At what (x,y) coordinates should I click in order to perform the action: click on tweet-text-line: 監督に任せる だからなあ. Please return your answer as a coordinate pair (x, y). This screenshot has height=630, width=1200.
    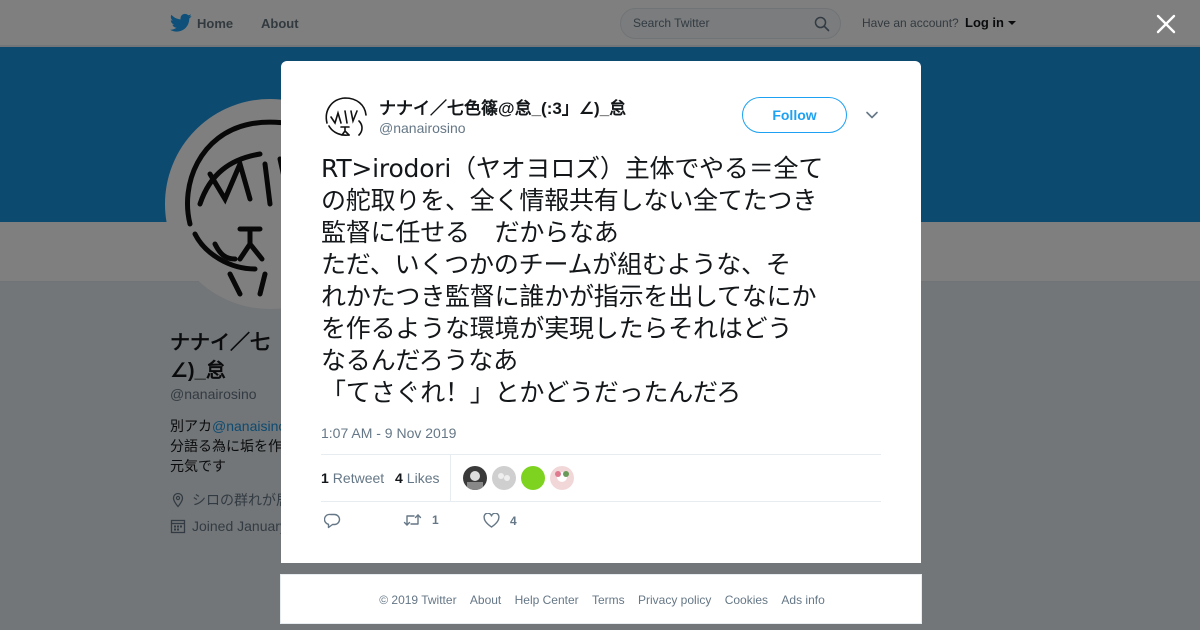
    Looking at the image, I should click on (470, 232).